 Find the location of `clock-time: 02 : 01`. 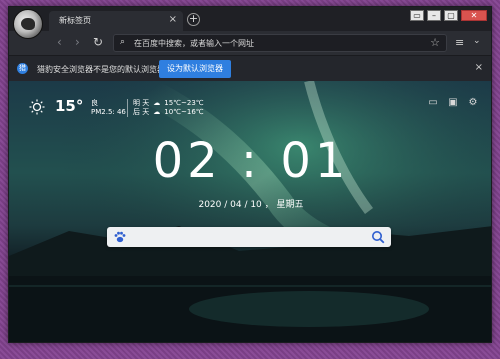

clock-time: 02 : 01 is located at coordinates (251, 161).